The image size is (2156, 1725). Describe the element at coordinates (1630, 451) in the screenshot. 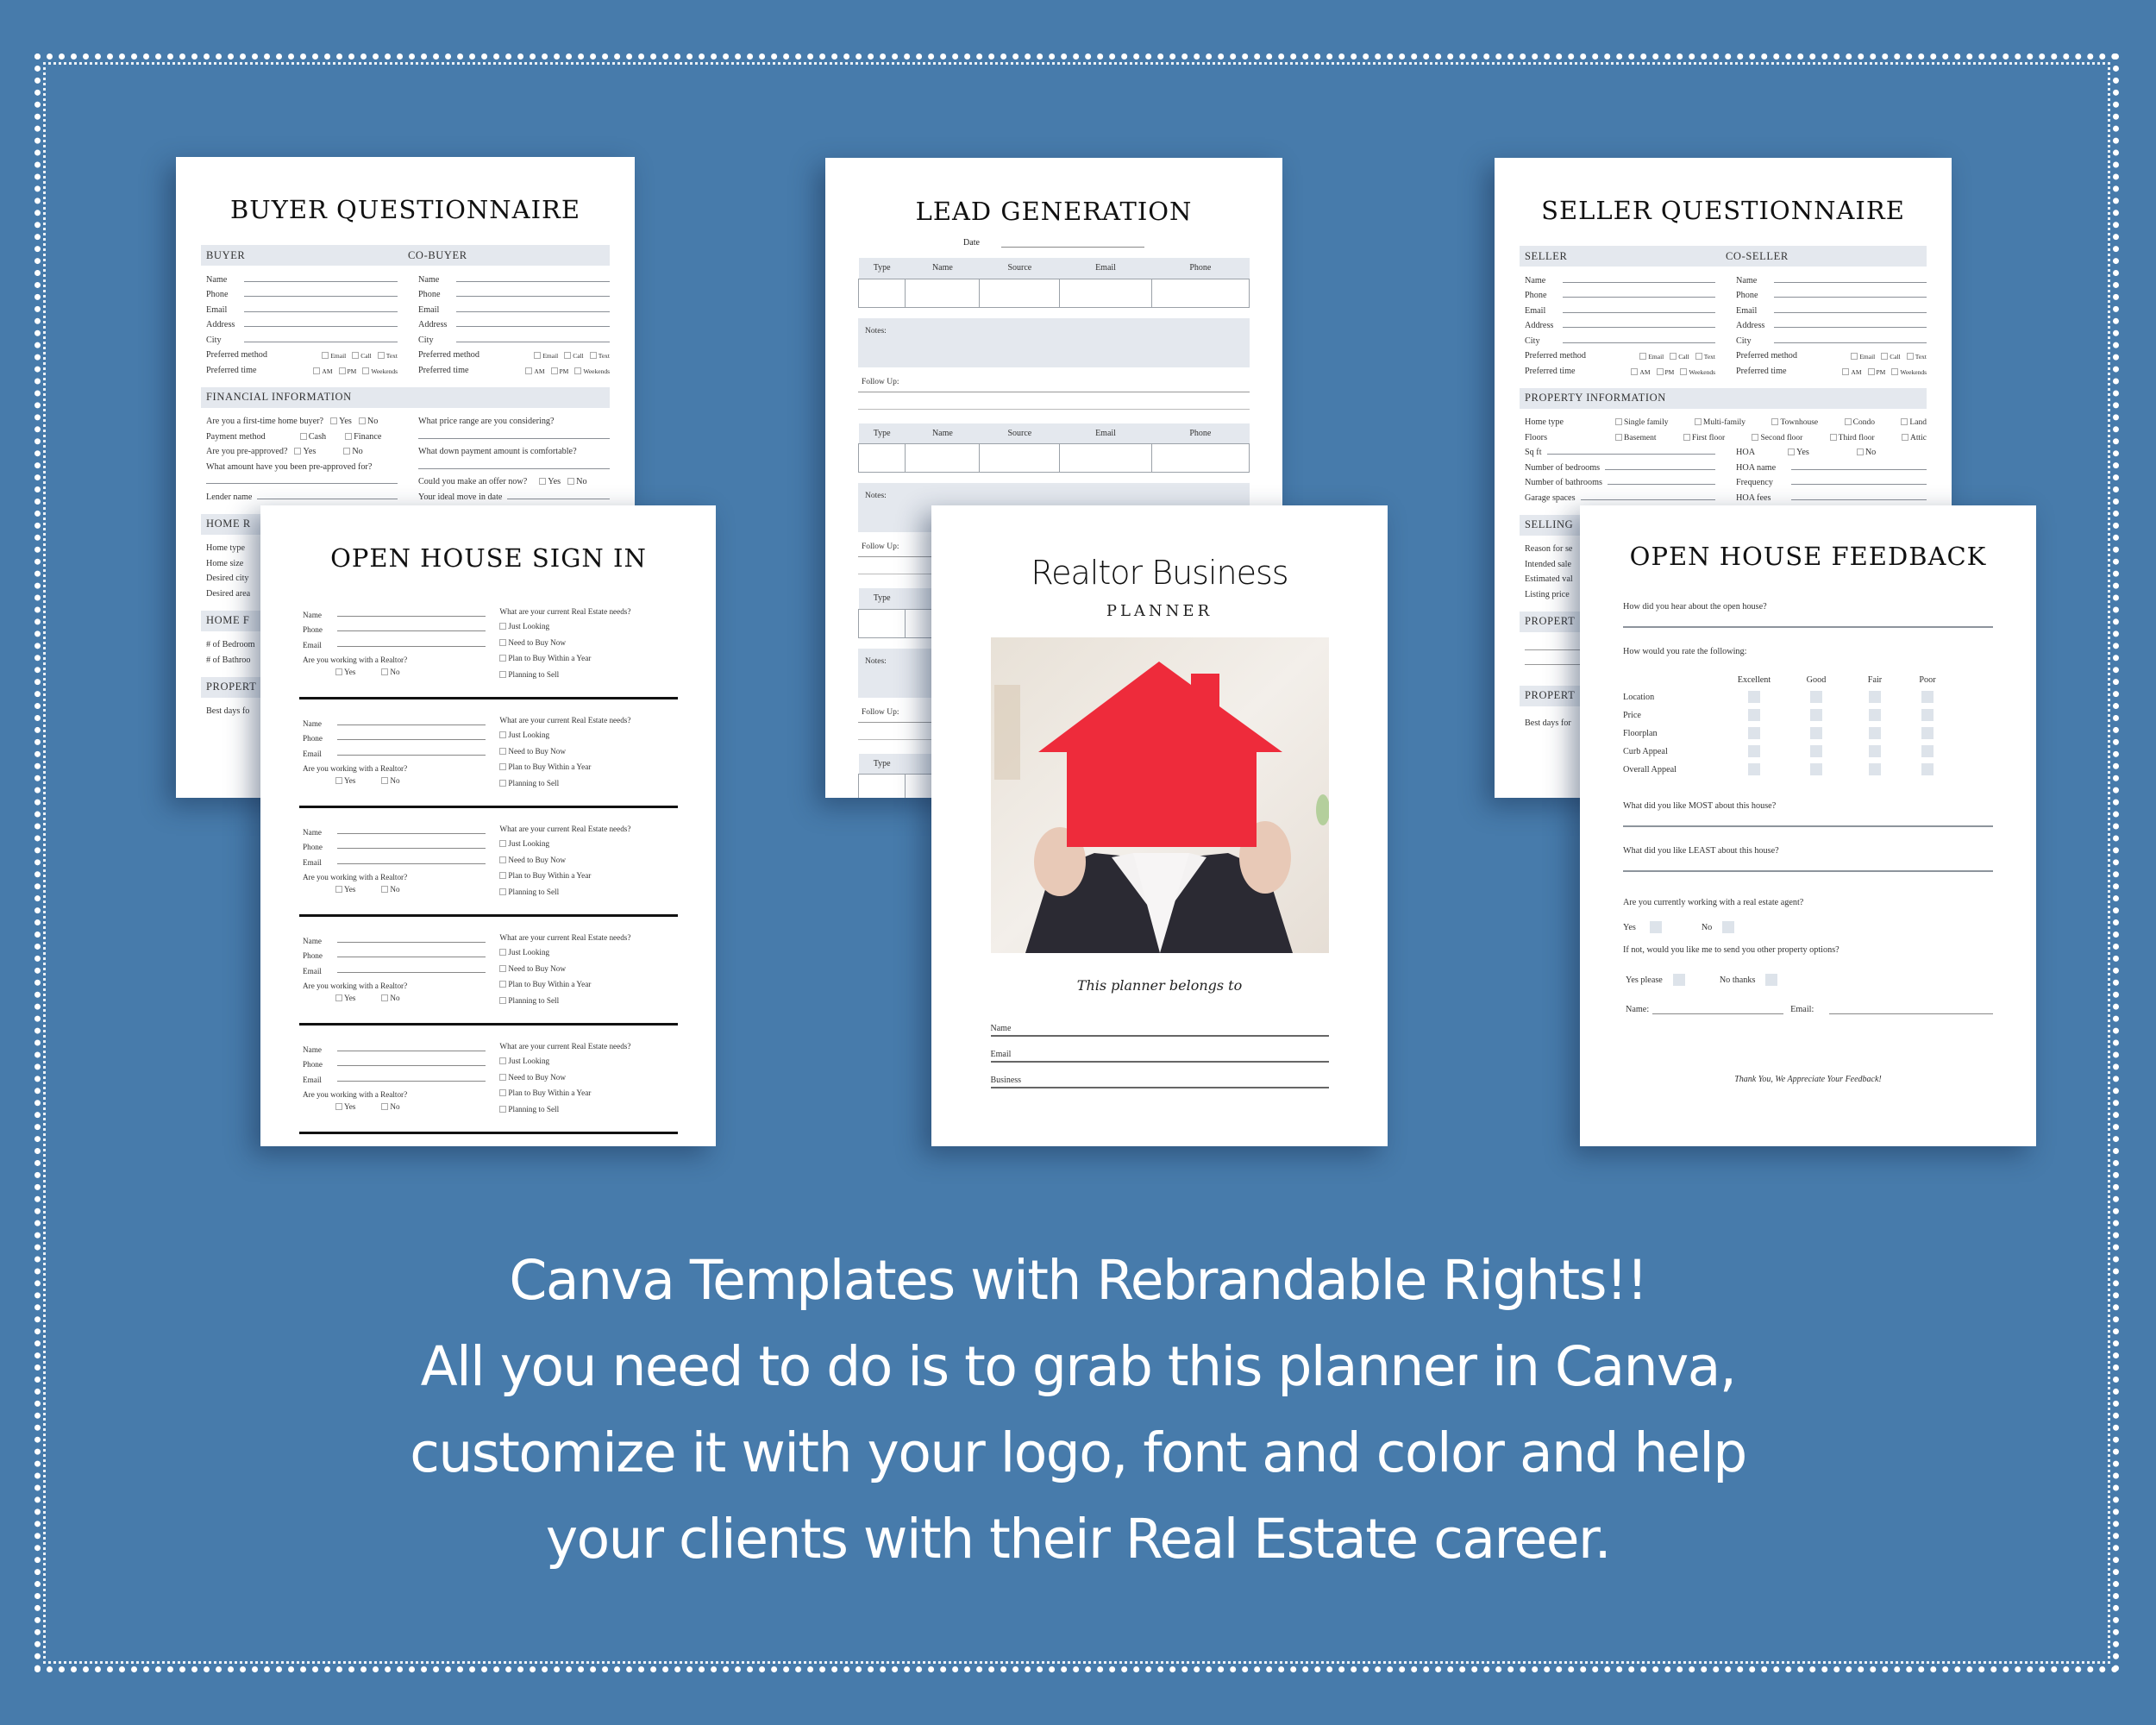

I see `sqft-input` at that location.